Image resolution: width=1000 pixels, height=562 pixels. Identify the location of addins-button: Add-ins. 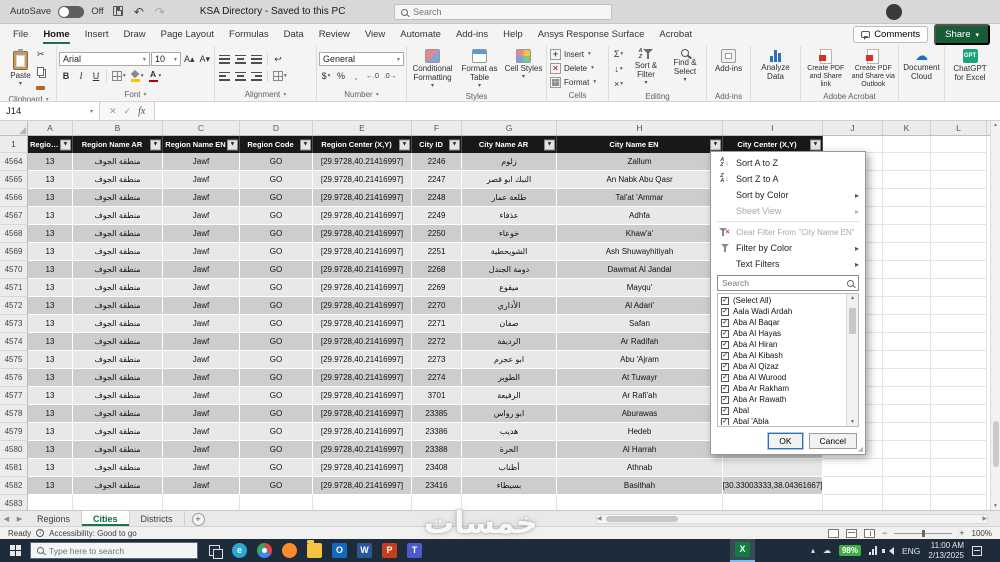
(728, 69).